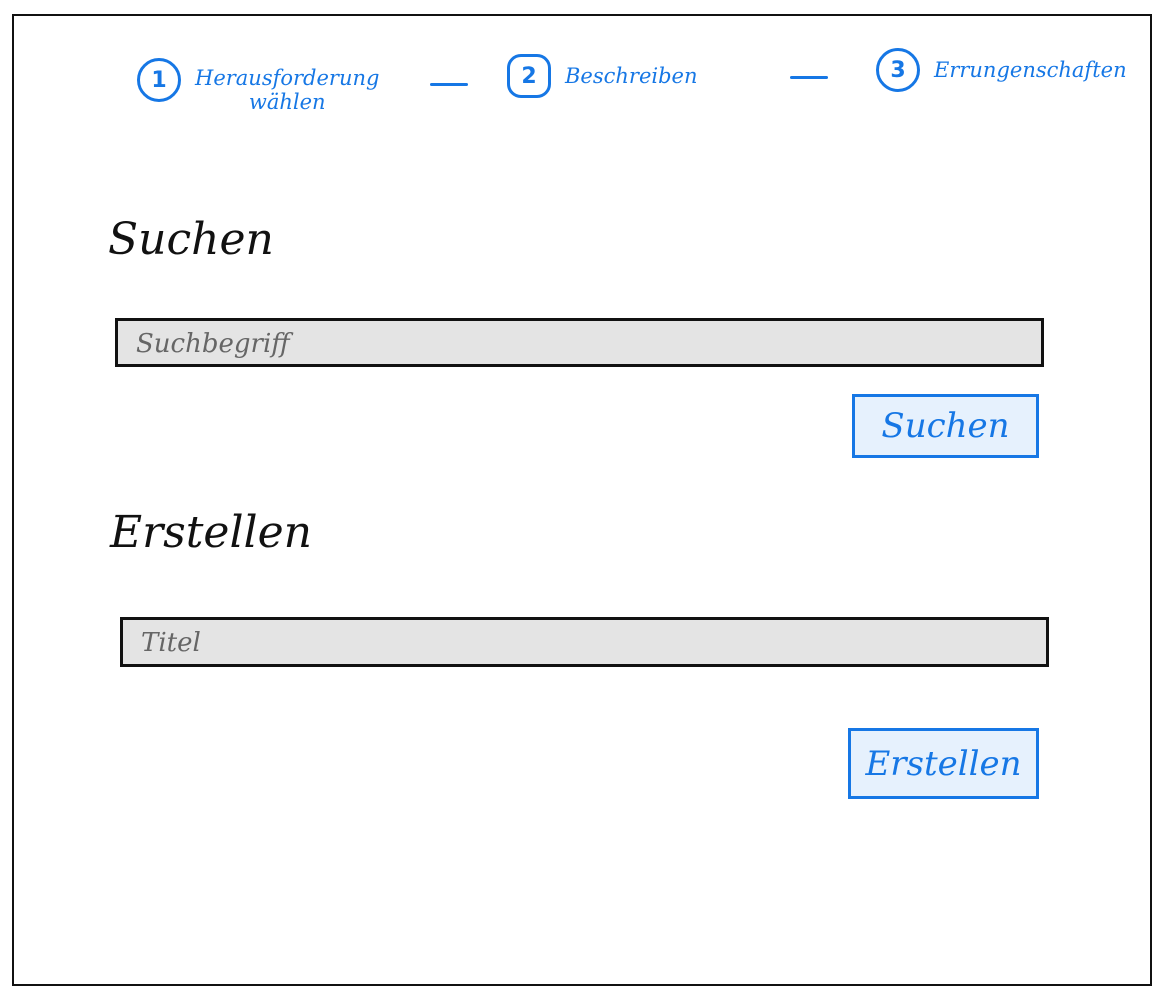 Image resolution: width=1171 pixels, height=1000 pixels. I want to click on create-button: Erstellen, so click(943, 763).